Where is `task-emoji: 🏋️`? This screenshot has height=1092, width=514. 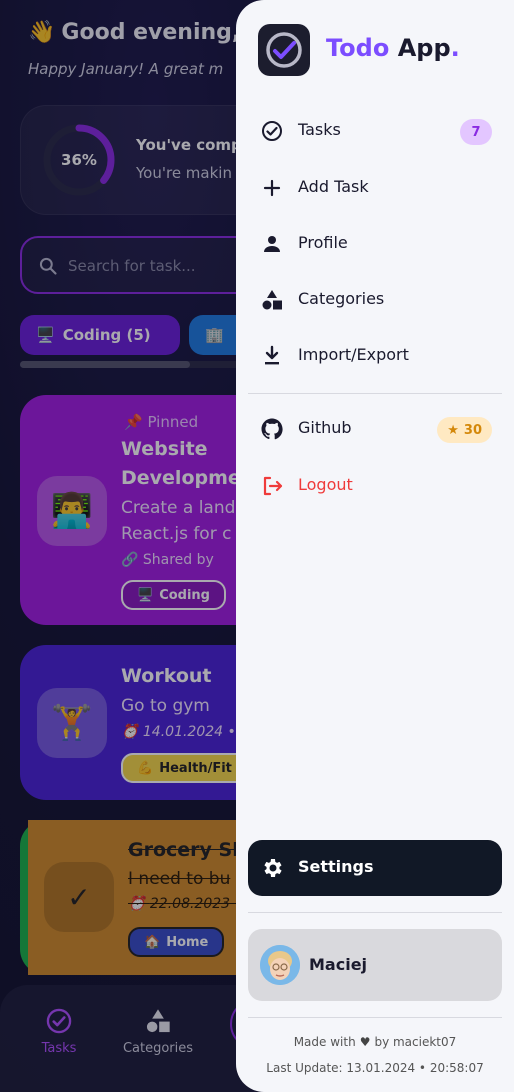
task-emoji: 🏋️ is located at coordinates (72, 723).